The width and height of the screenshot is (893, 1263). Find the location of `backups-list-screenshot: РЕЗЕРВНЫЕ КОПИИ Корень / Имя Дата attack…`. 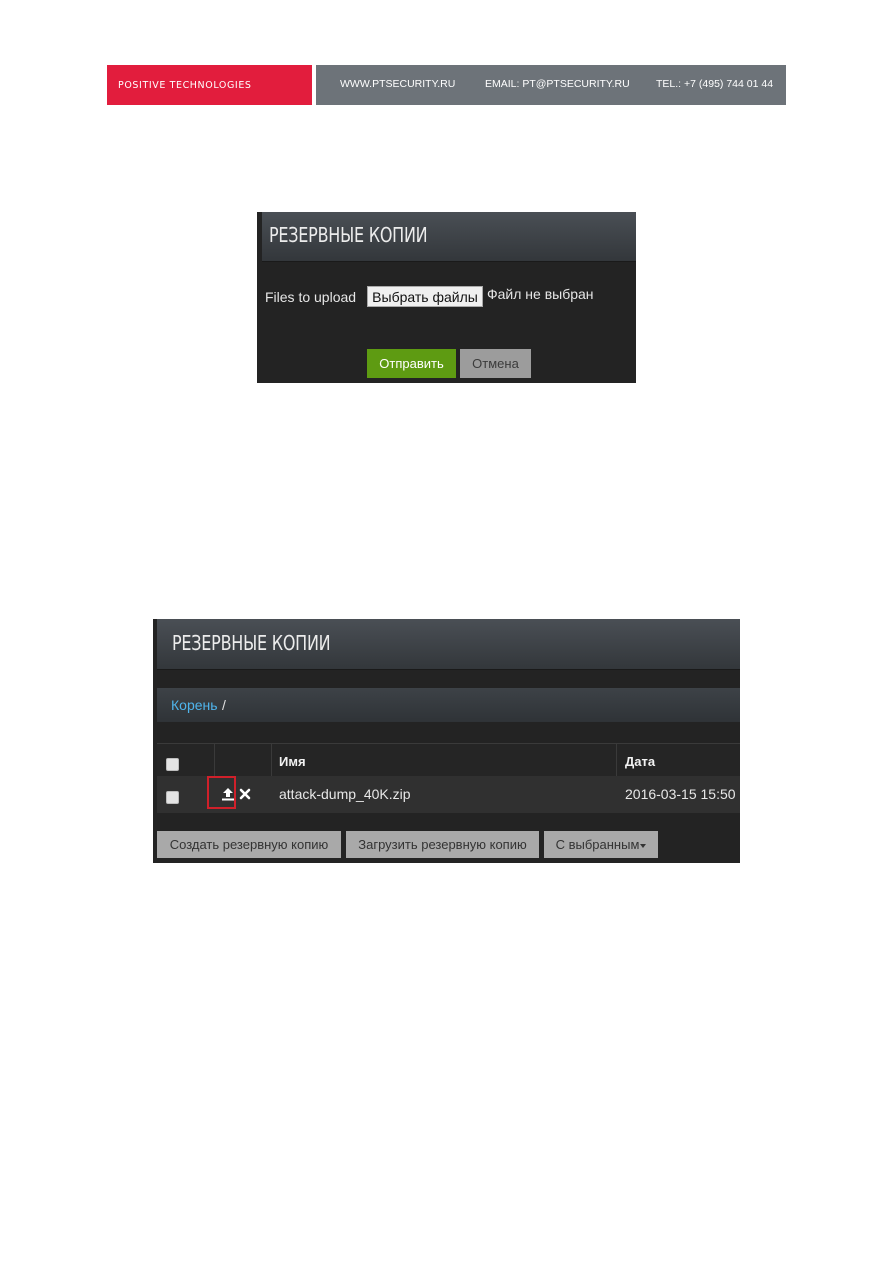

backups-list-screenshot: РЕЗЕРВНЫЕ КОПИИ Корень / Имя Дата attack… is located at coordinates (446, 741).